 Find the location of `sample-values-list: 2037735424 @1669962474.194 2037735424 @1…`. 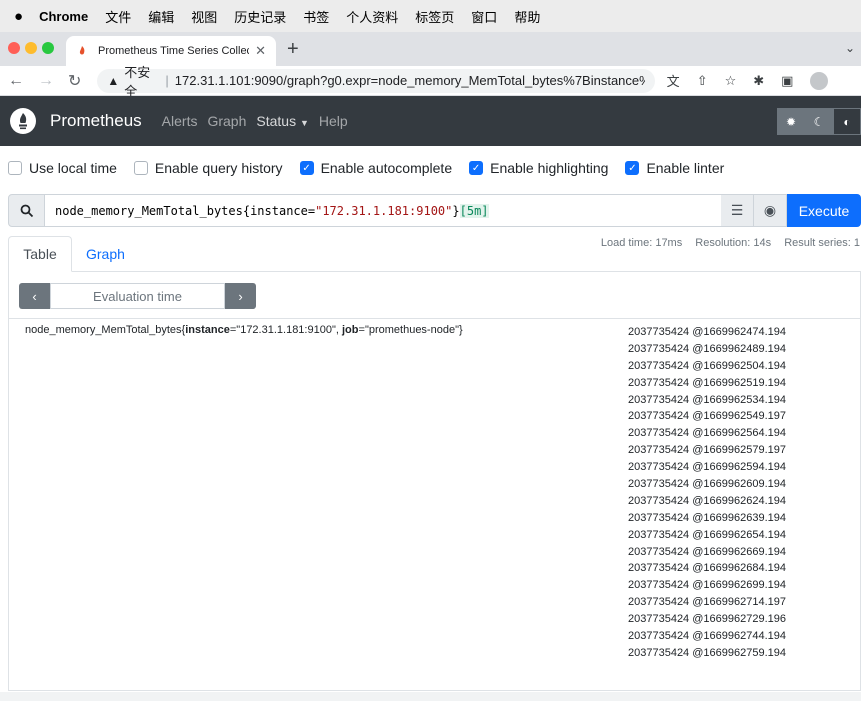

sample-values-list: 2037735424 @1669962474.194 2037735424 @1… is located at coordinates (707, 493).